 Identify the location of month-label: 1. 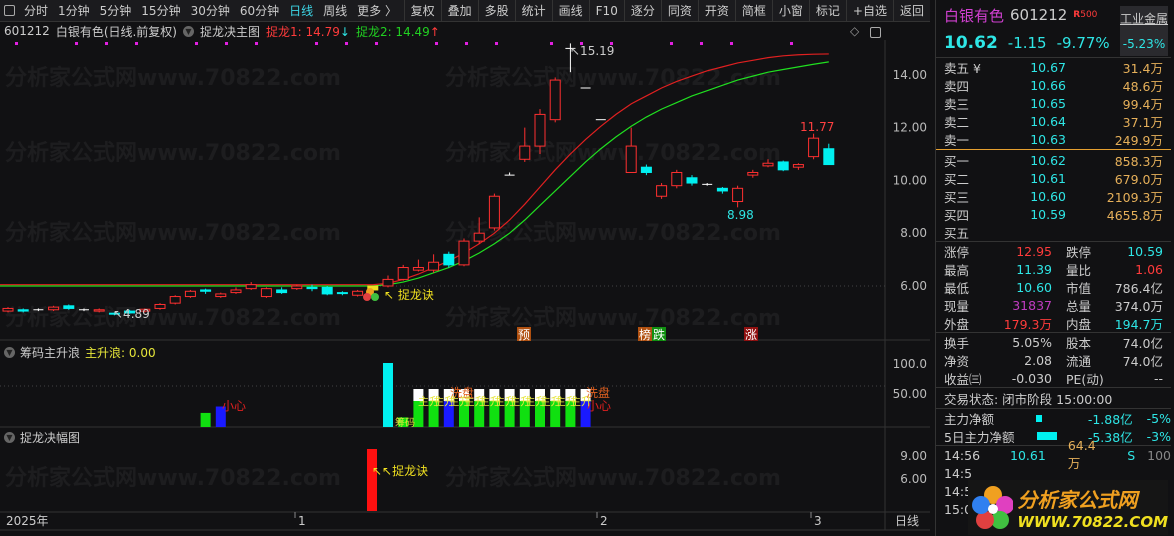
(302, 521).